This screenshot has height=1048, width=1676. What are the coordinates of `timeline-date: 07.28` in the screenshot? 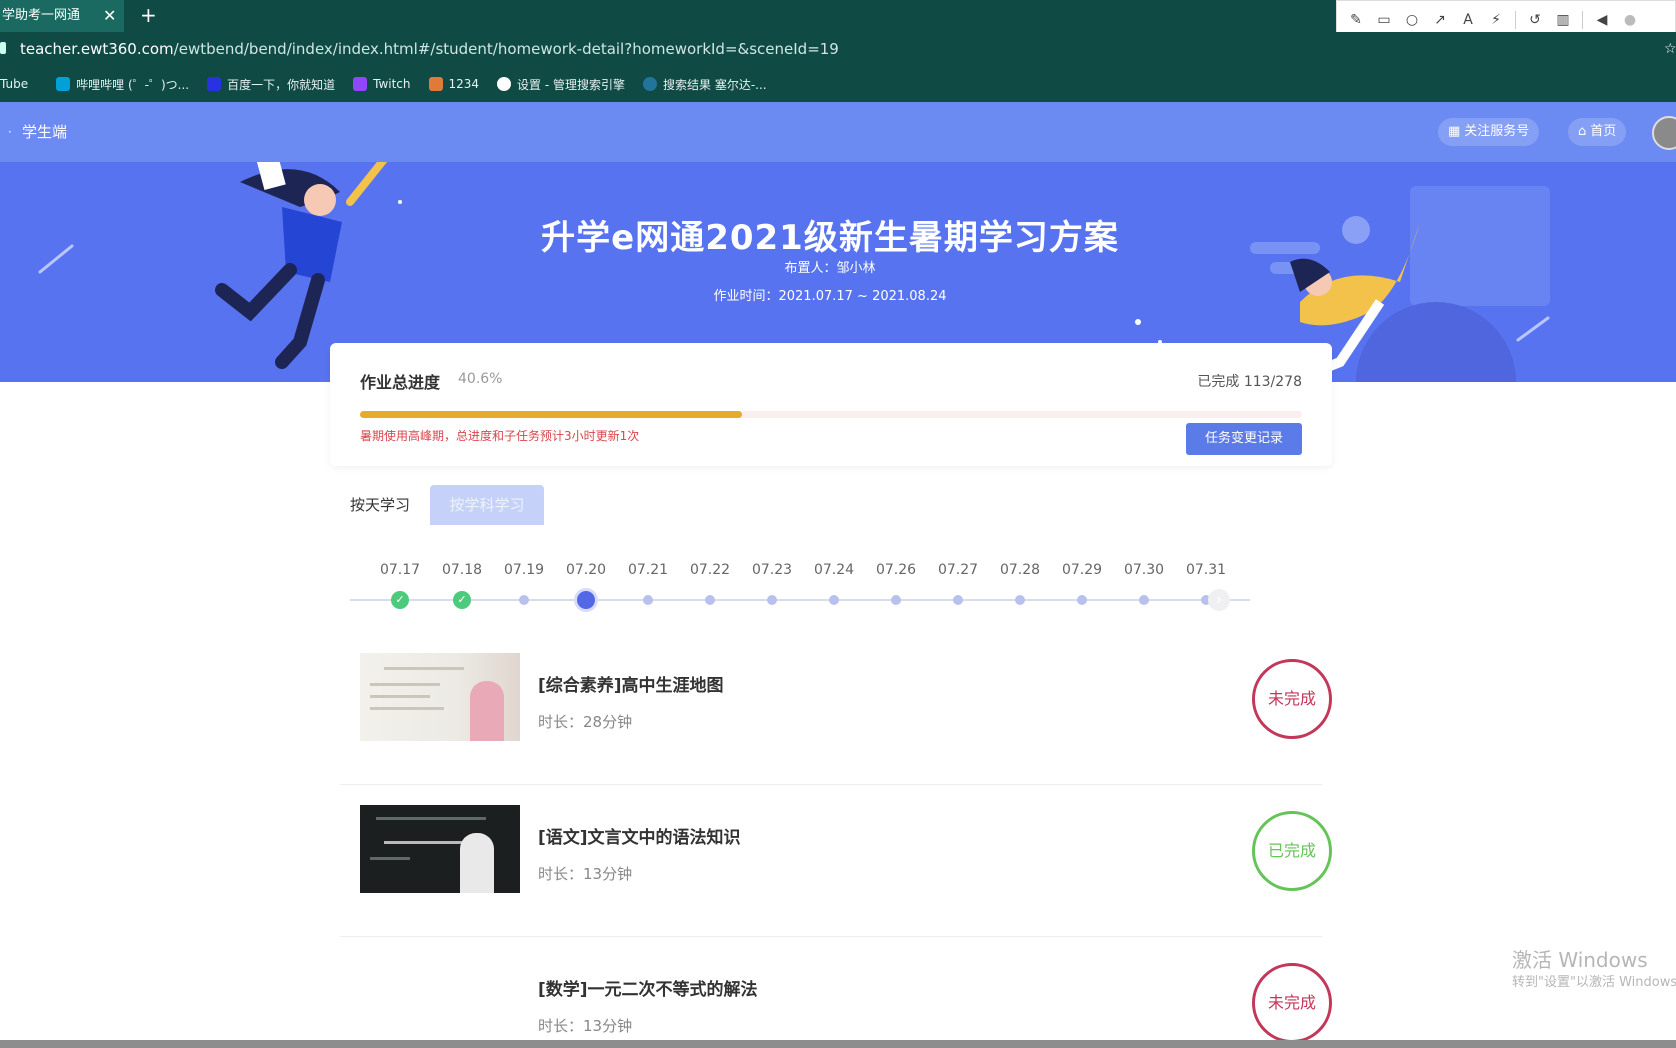 It's located at (1020, 570).